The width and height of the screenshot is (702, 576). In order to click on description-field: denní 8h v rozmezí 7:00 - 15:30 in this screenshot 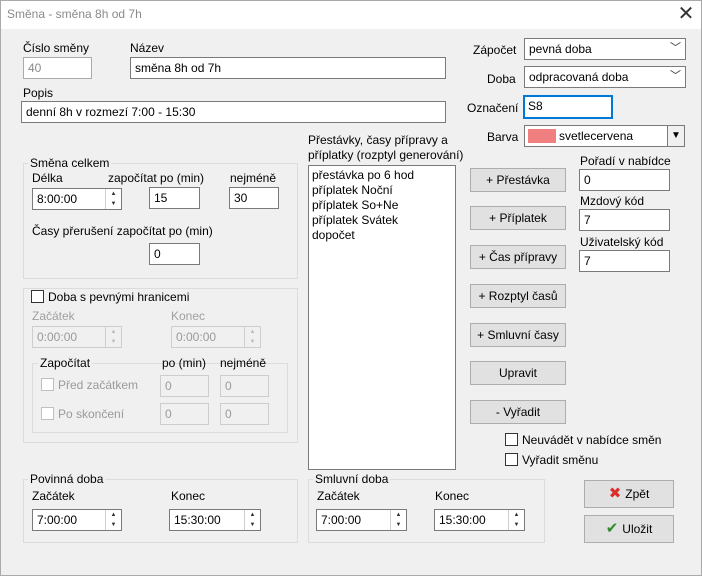, I will do `click(233, 112)`.